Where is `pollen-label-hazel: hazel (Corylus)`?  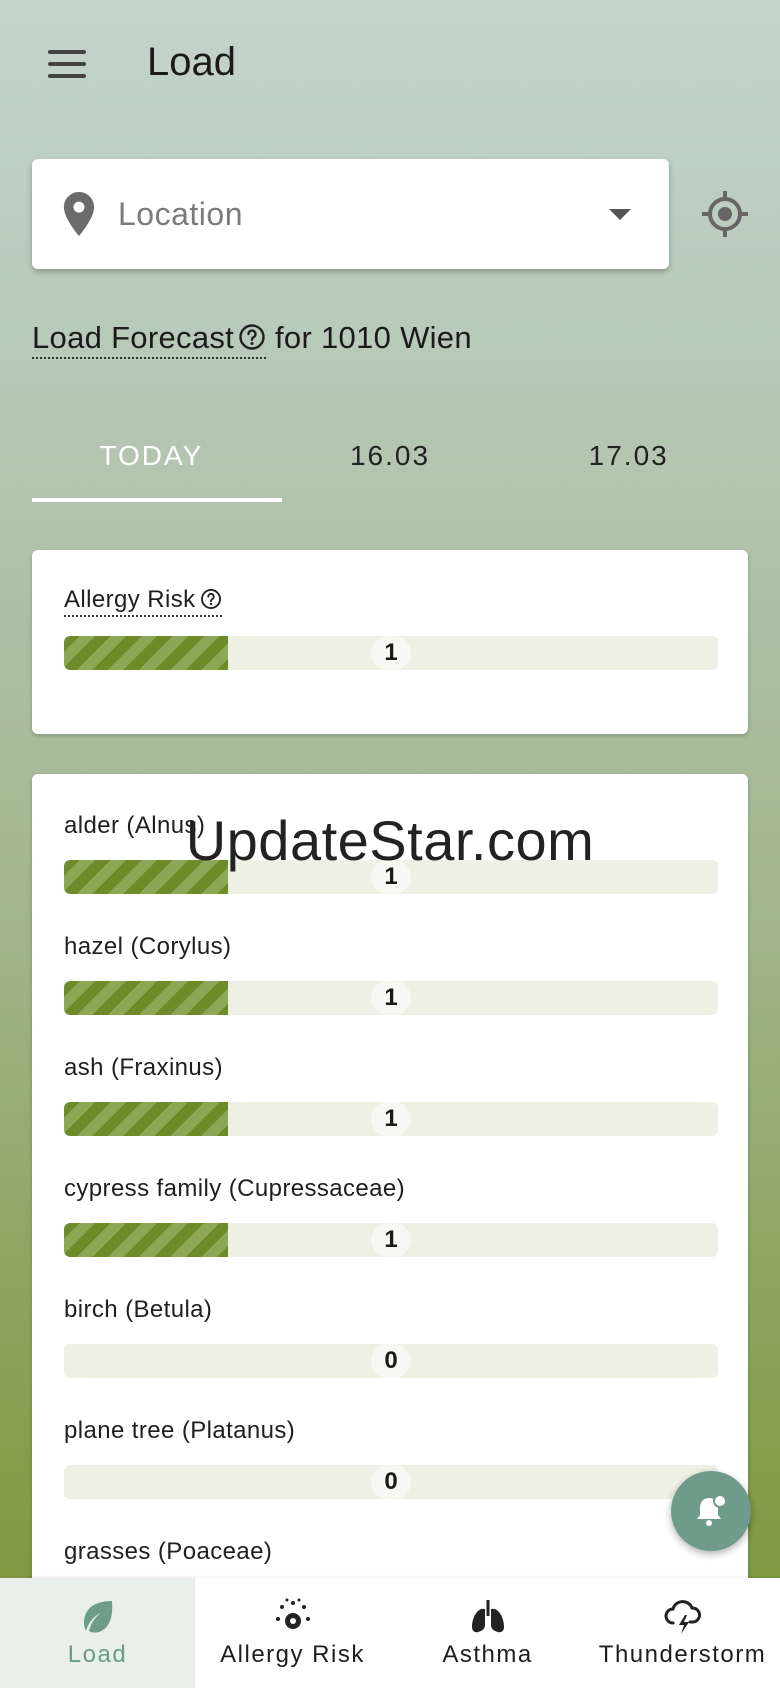 pollen-label-hazel: hazel (Corylus) is located at coordinates (148, 946).